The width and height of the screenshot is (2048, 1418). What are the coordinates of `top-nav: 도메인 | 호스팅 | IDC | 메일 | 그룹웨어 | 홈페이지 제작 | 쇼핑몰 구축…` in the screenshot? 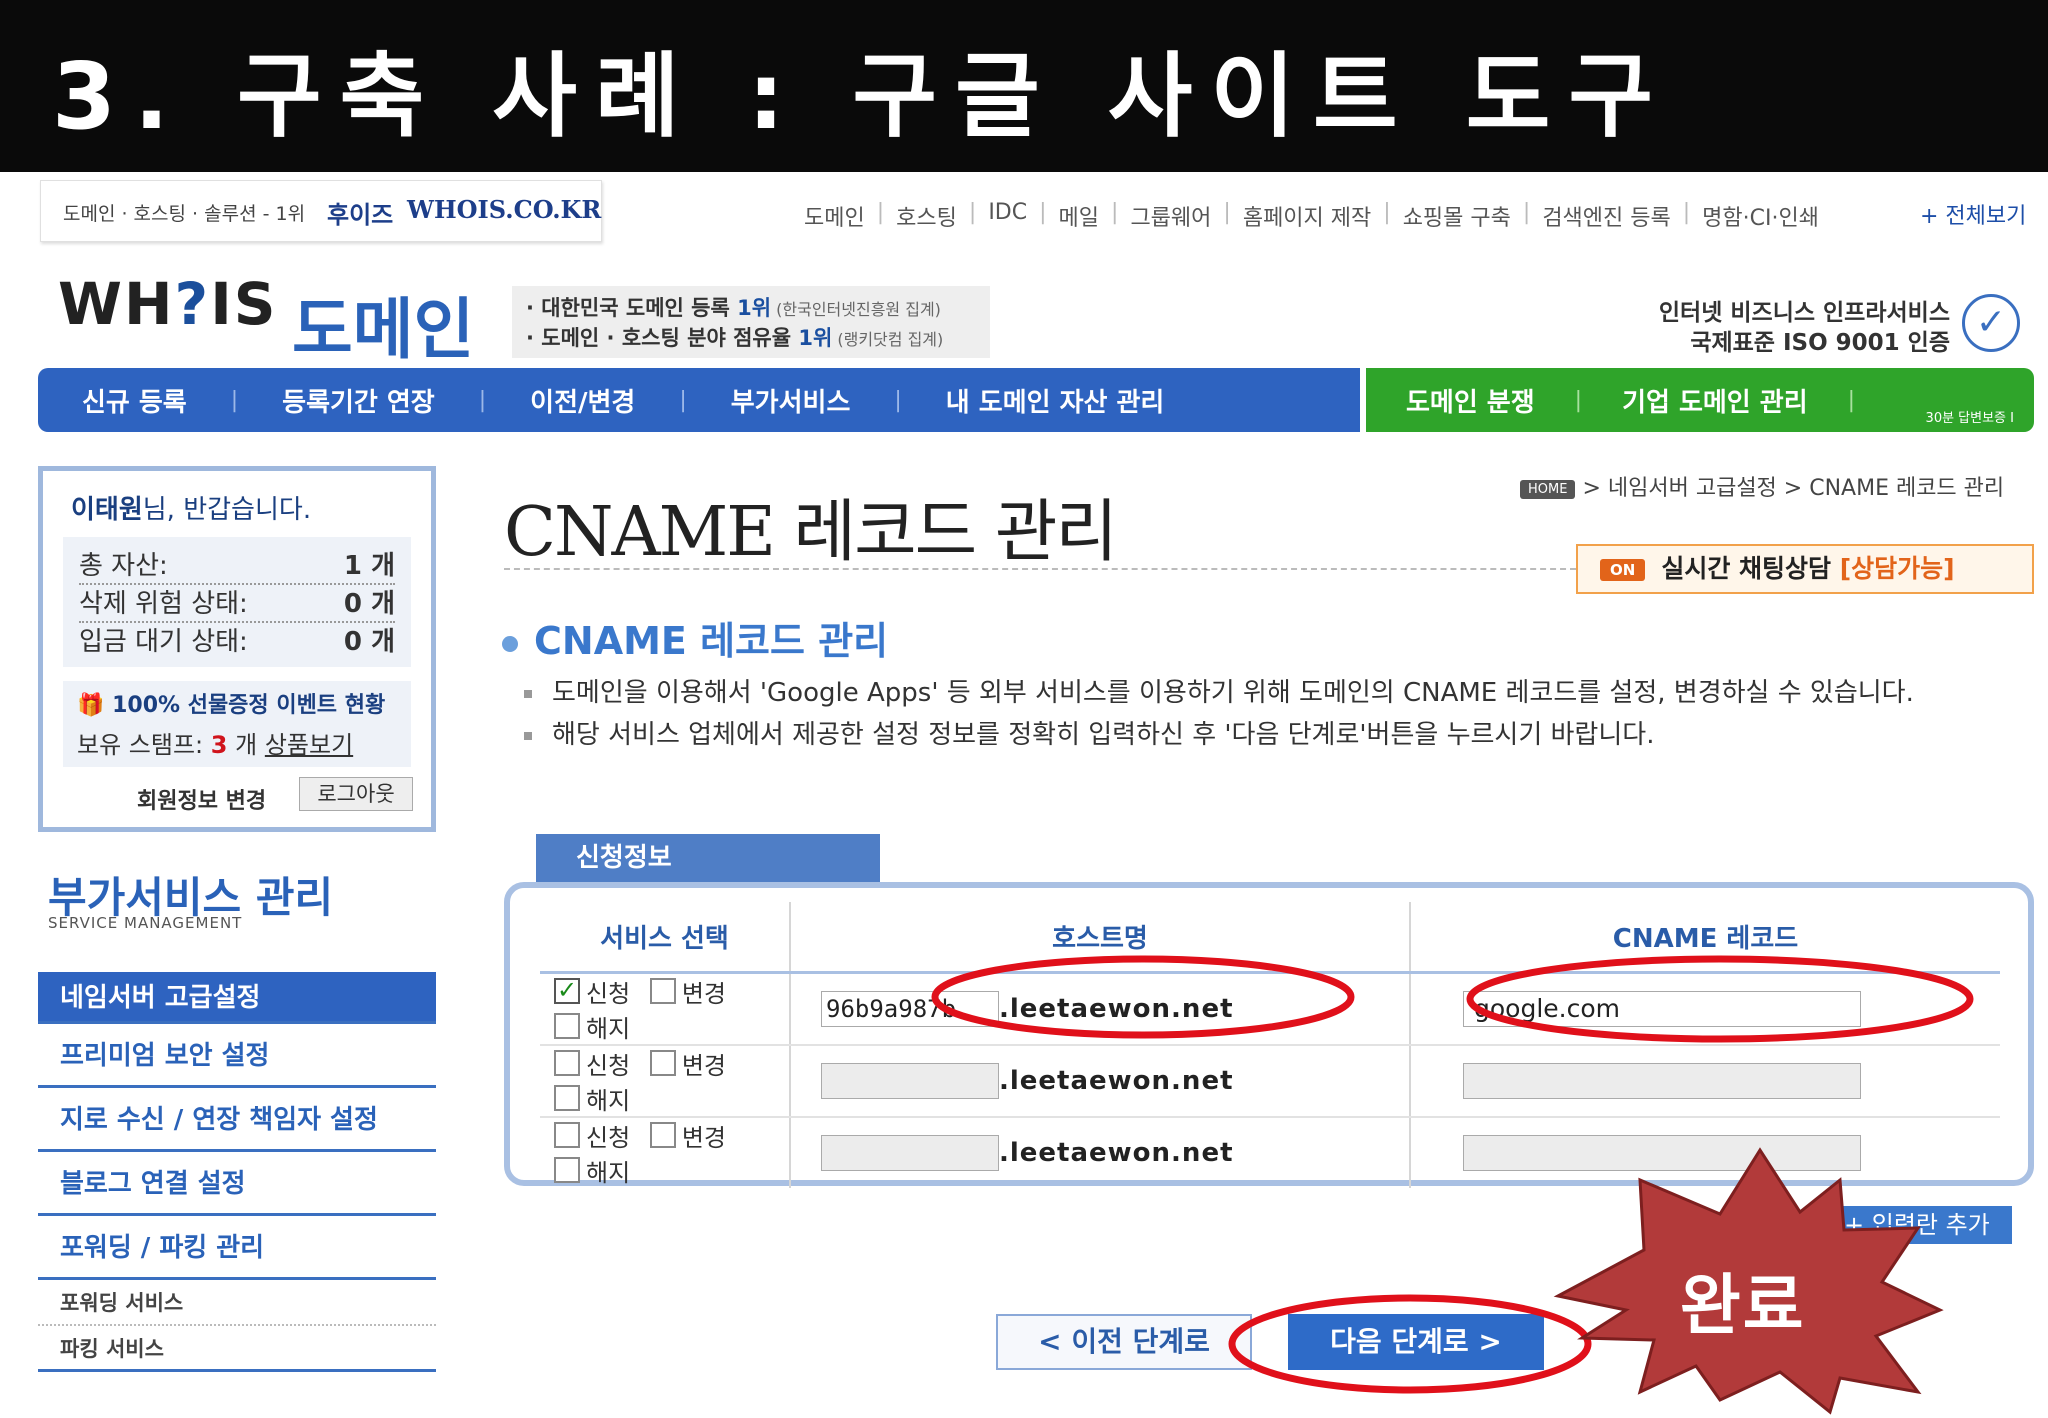 It's located at (1311, 216).